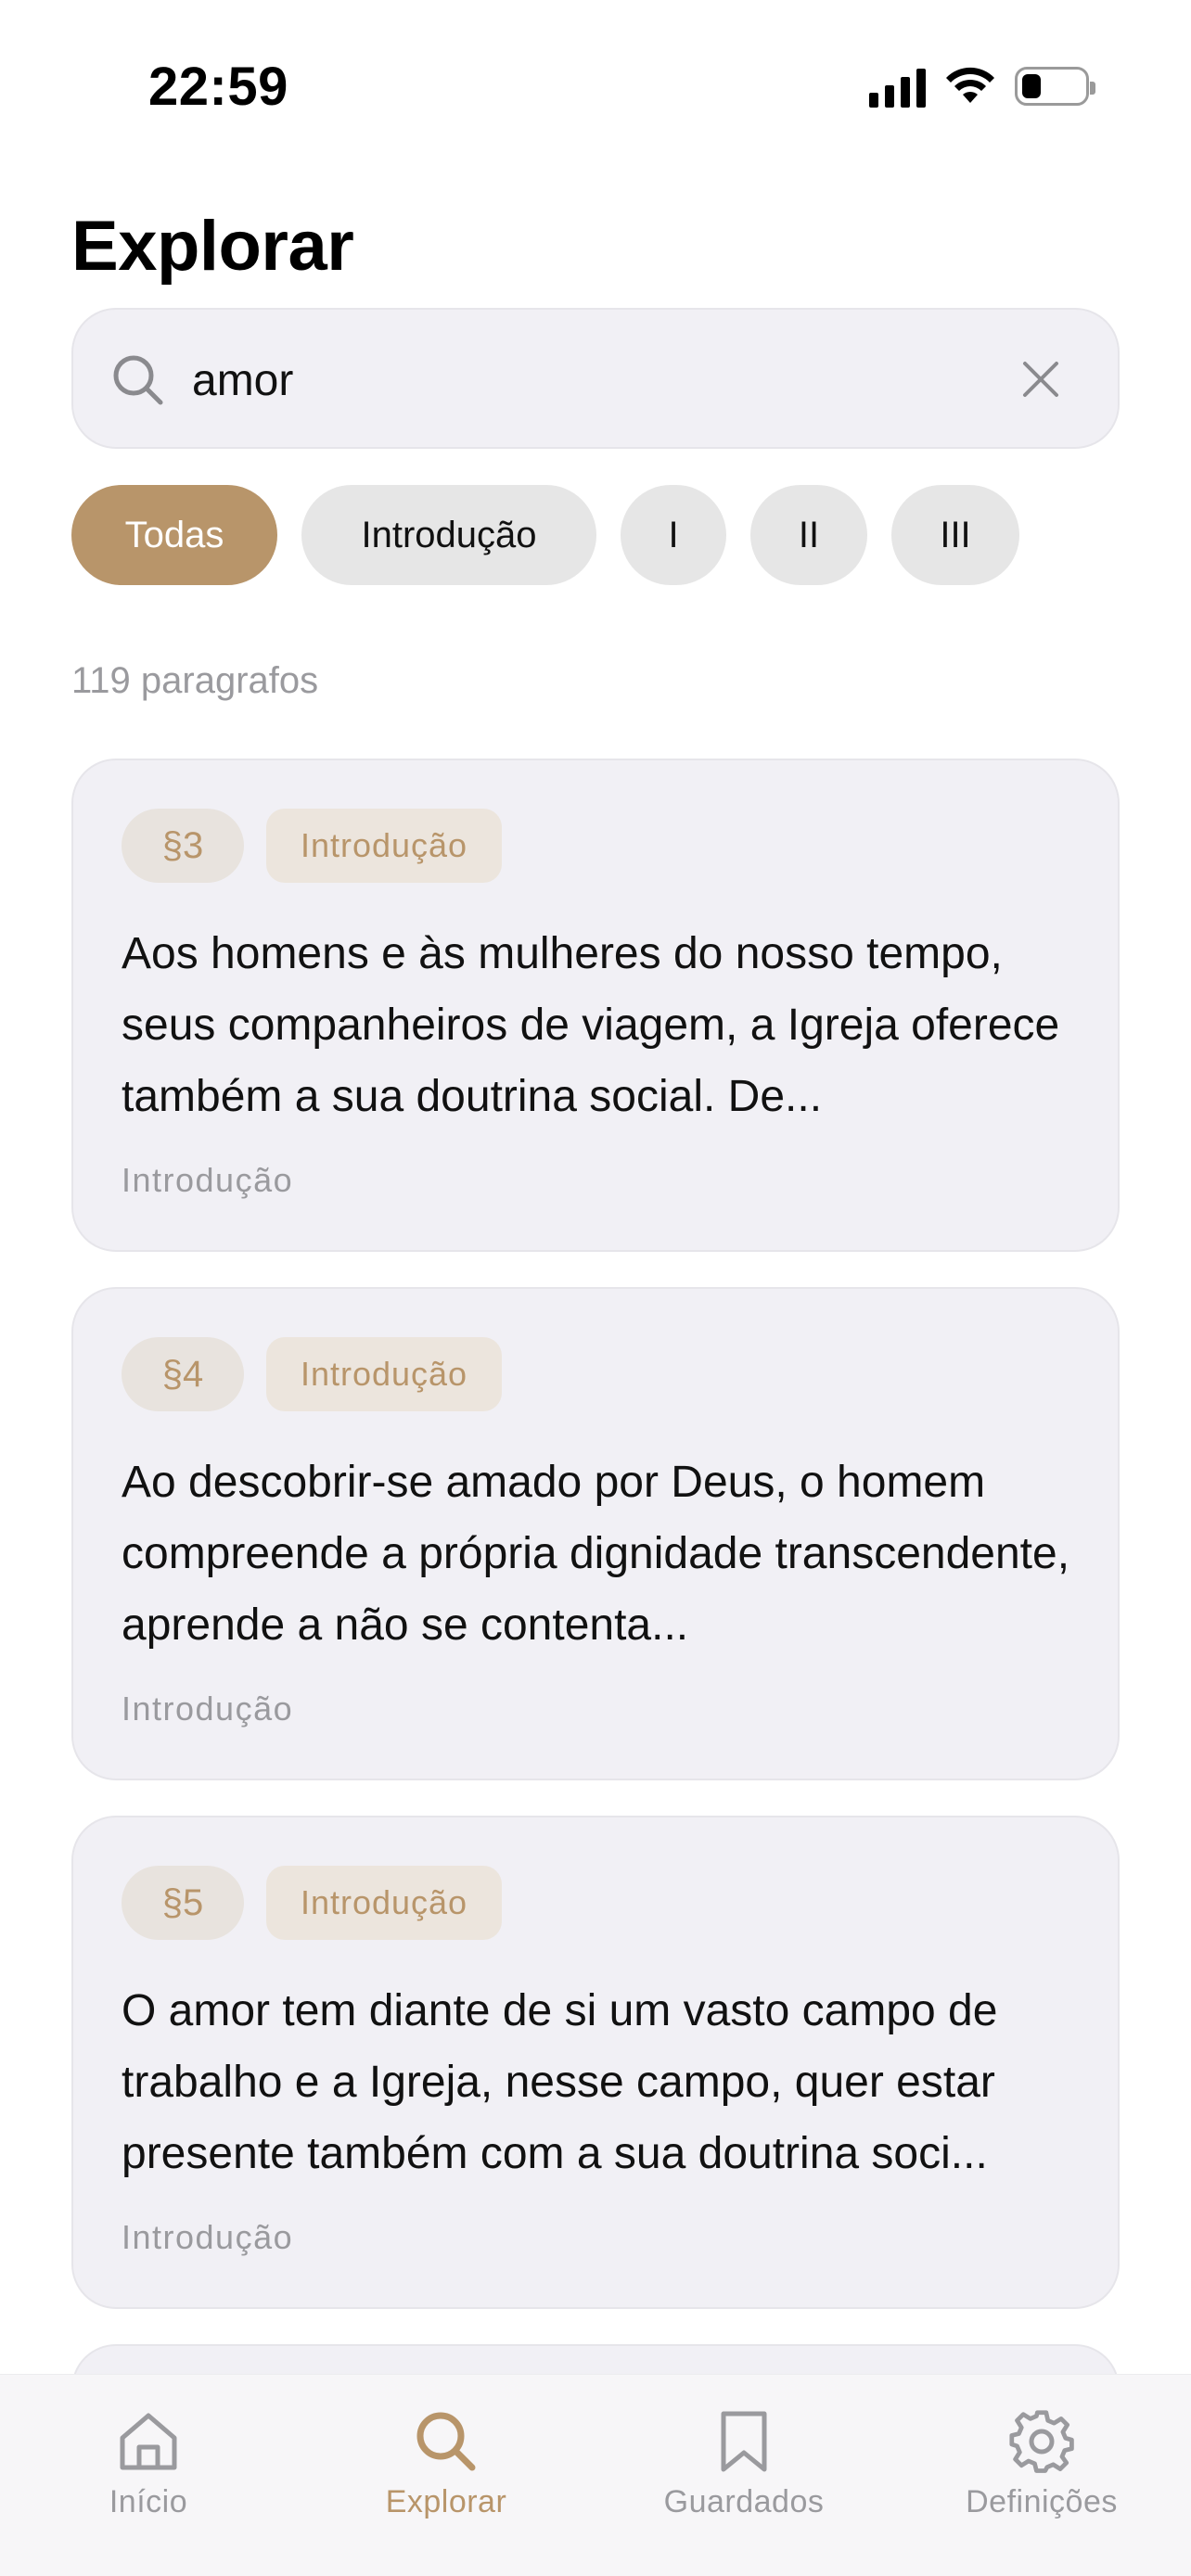 Image resolution: width=1191 pixels, height=2576 pixels. I want to click on status-icons, so click(982, 87).